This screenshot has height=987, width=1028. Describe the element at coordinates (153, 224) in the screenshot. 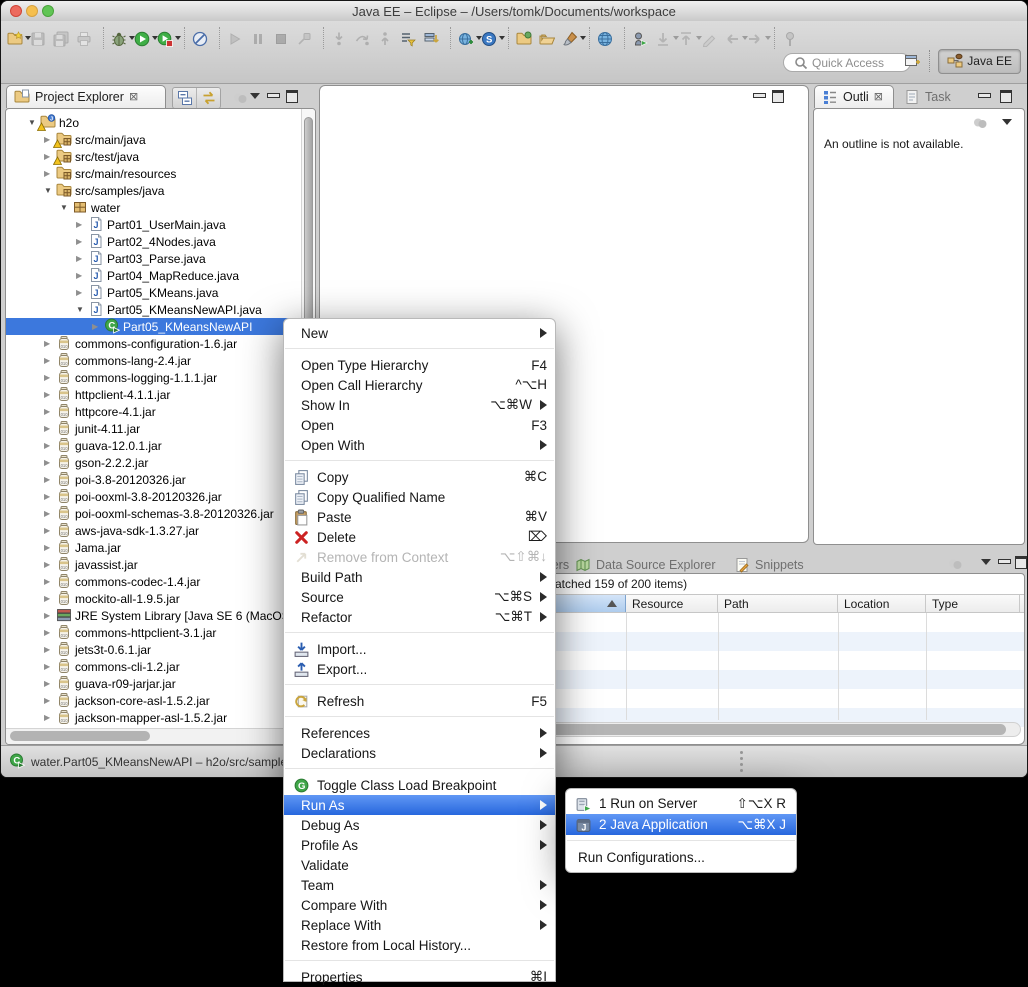

I see `tree-item: ▶ J Part01_UserMain.java` at that location.